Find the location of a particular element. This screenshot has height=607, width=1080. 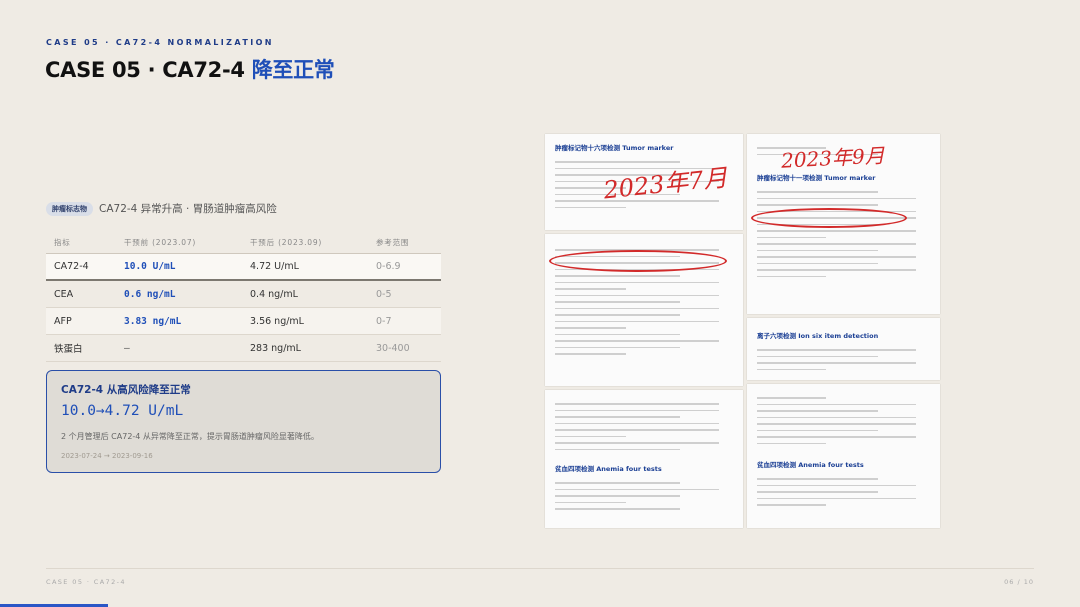

report-sheet-july-anemia: 贫血四项检测 Anemia four tests is located at coordinates (644, 459).